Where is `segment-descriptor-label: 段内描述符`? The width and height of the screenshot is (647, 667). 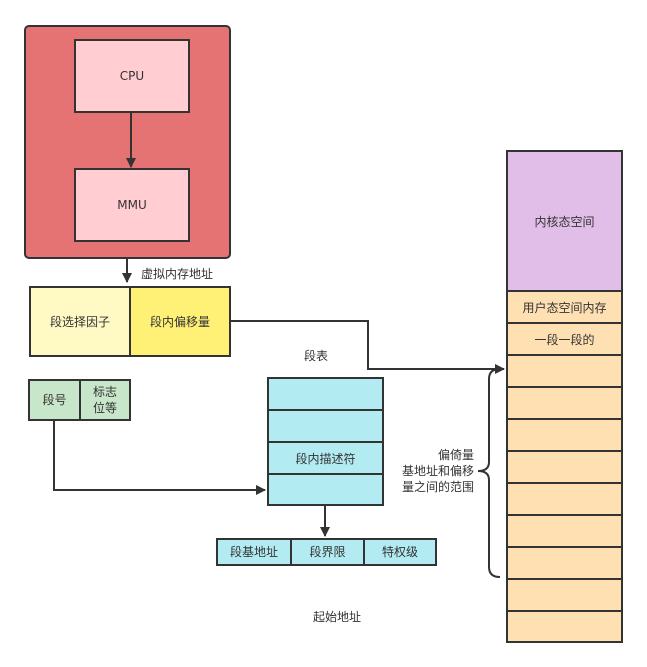
segment-descriptor-label: 段内描述符 is located at coordinates (325, 459).